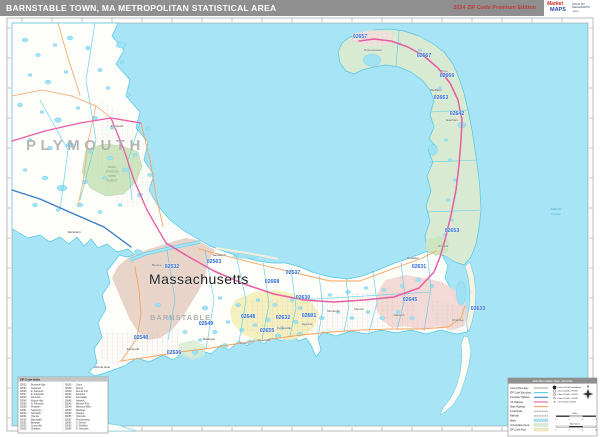 This screenshot has width=600, height=437. Describe the element at coordinates (23, 414) in the screenshot. I see `zip-index-zip: 02563` at that location.